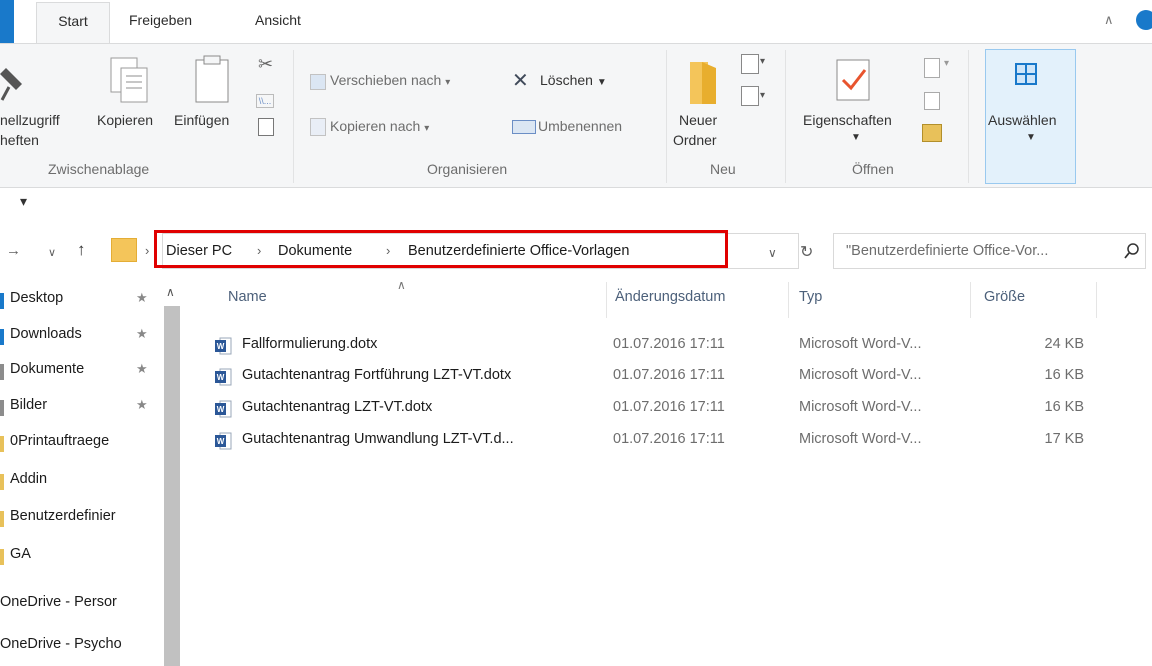 This screenshot has width=1152, height=666. What do you see at coordinates (87, 479) in the screenshot?
I see `sidebar-item: Addin` at bounding box center [87, 479].